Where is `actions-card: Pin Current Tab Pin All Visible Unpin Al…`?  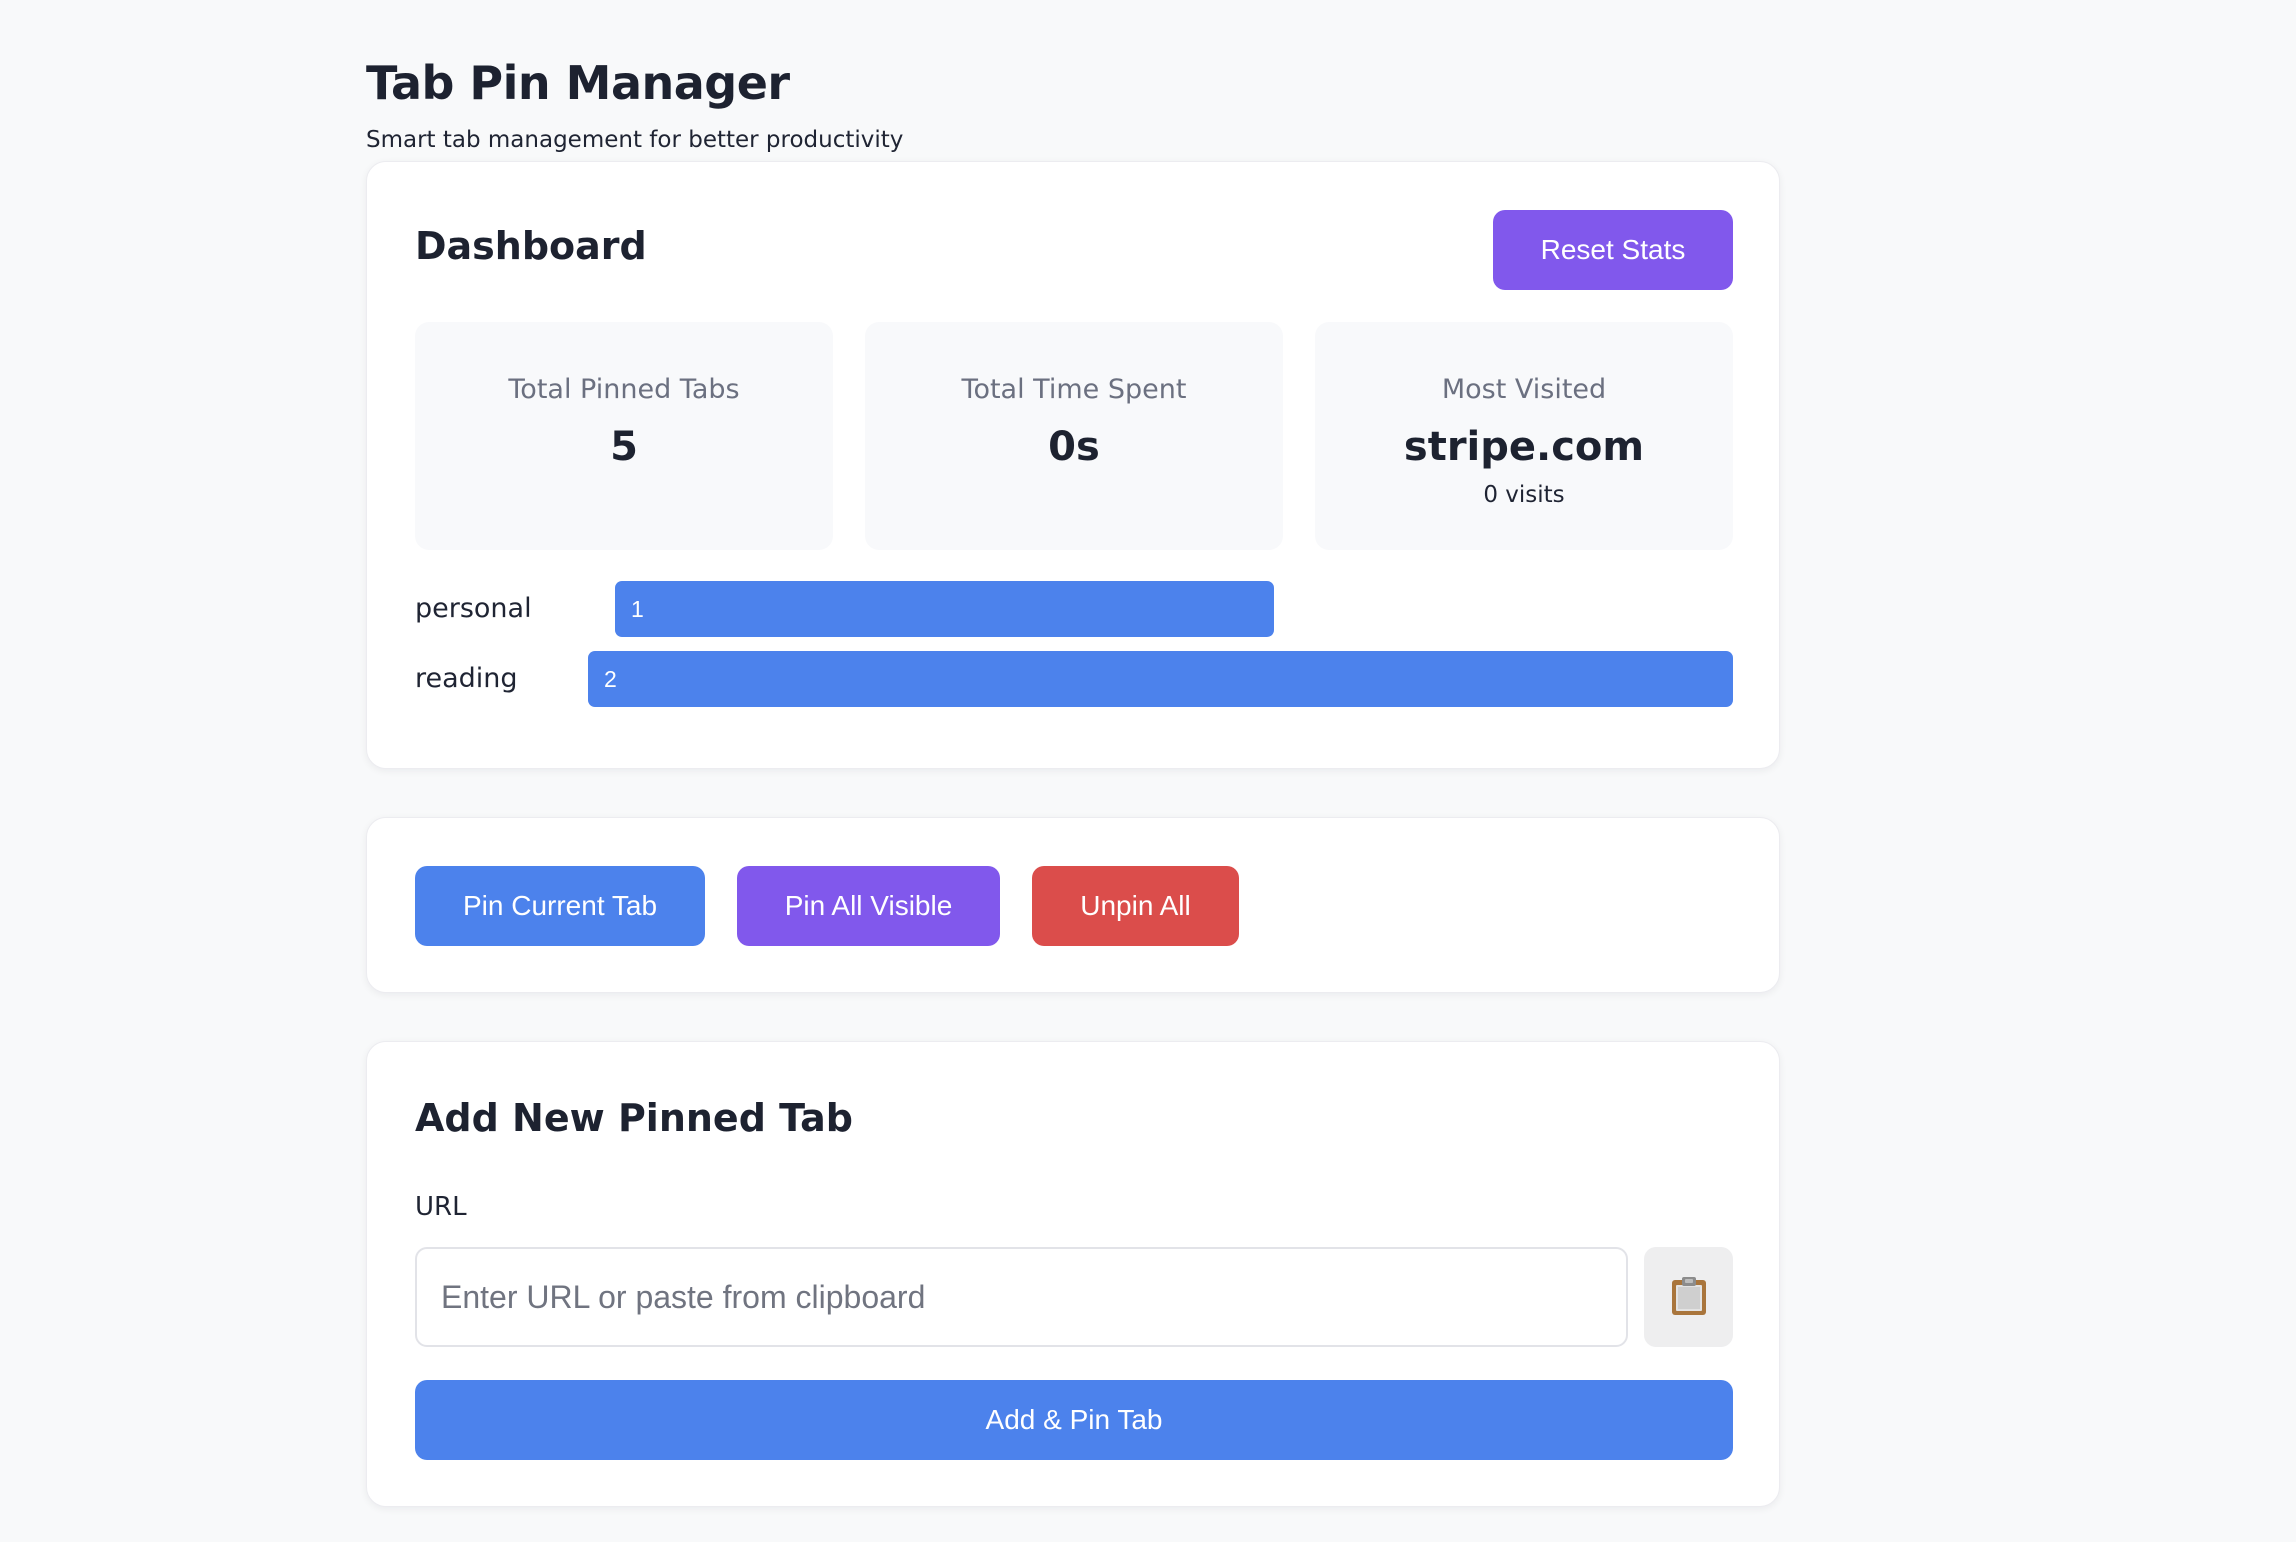 actions-card: Pin Current Tab Pin All Visible Unpin Al… is located at coordinates (1073, 905).